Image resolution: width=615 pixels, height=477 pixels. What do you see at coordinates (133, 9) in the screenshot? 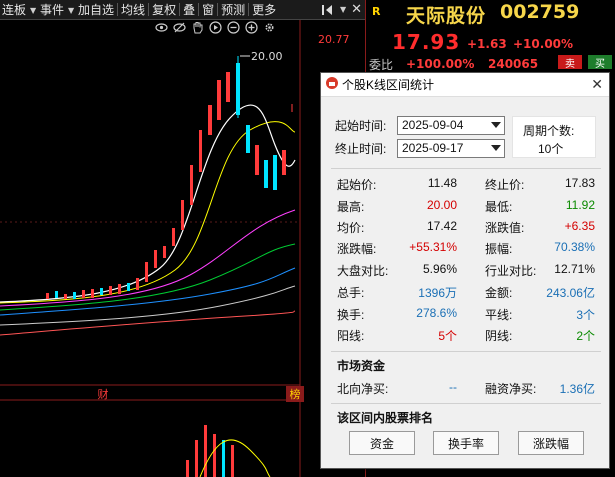
I see `toolbar-moving-average: 均线` at bounding box center [133, 9].